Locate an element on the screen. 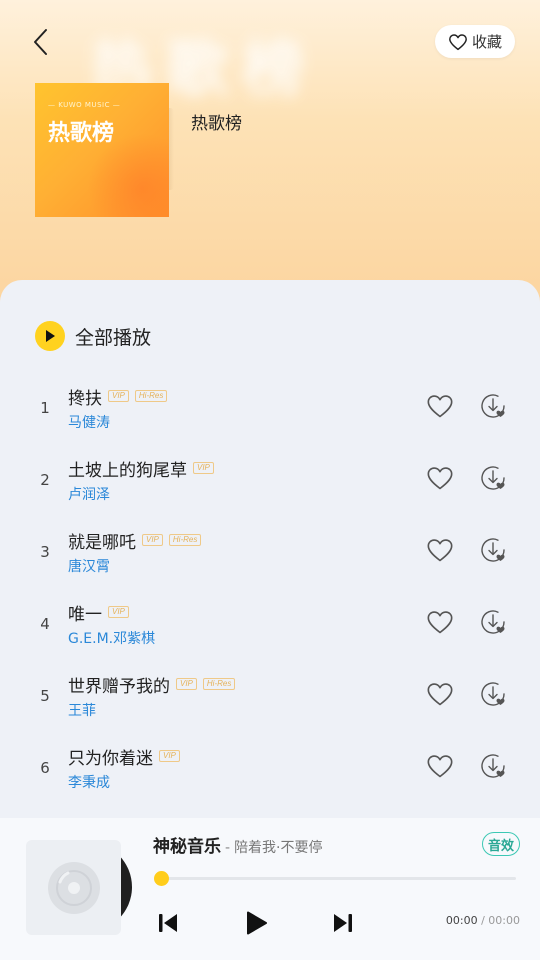  song-index: 6 is located at coordinates (45, 768).